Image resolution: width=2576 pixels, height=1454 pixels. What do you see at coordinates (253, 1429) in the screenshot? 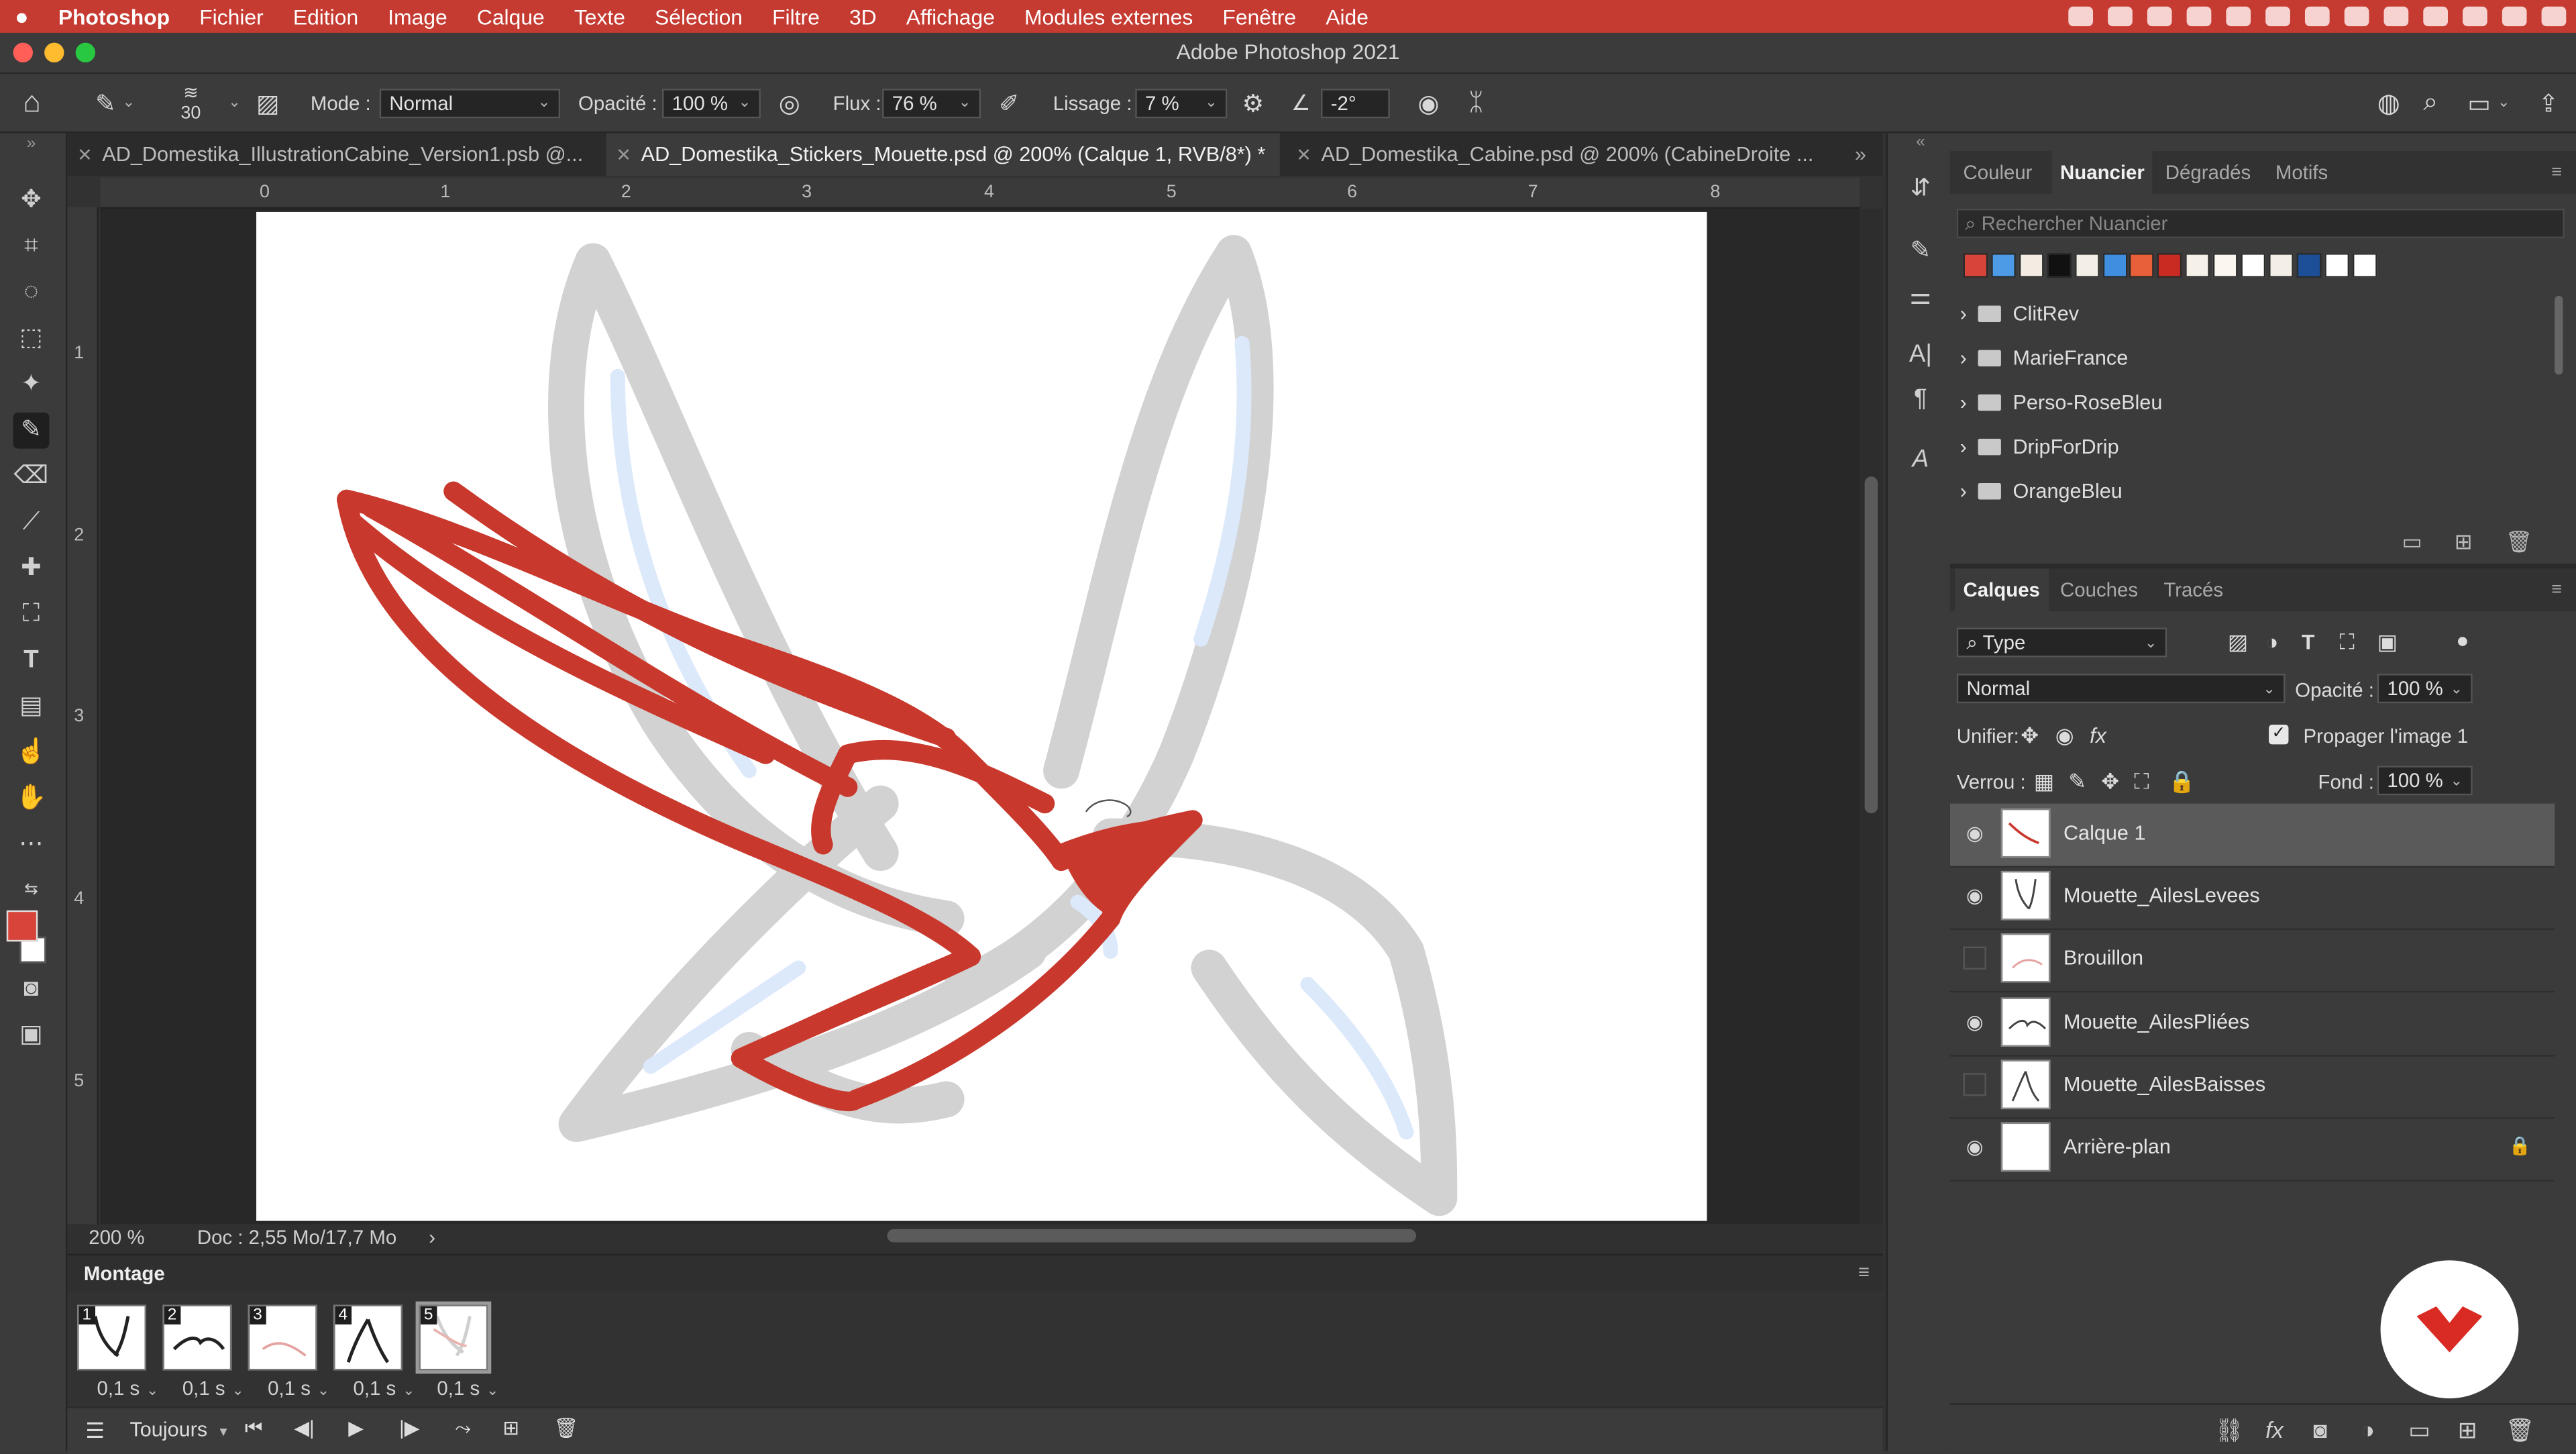
I see `first-frame-icon: ⏮` at bounding box center [253, 1429].